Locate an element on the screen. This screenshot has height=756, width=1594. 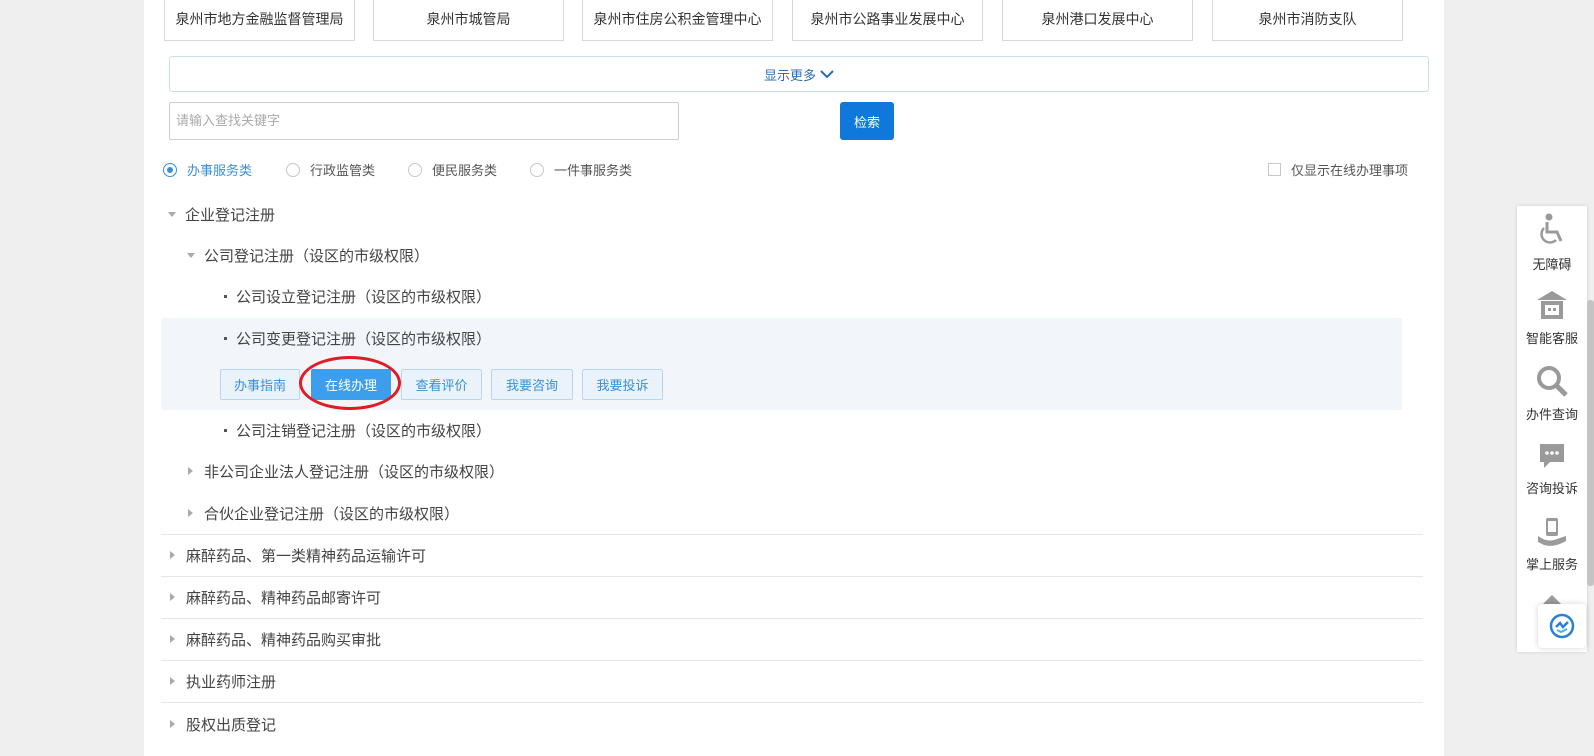
guide-button: 办事指南 is located at coordinates (260, 384).